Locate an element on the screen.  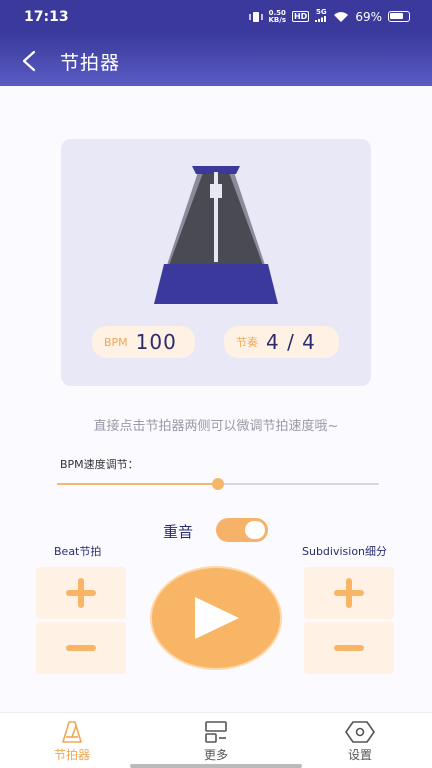
nav-label: 设置 is located at coordinates (359, 755).